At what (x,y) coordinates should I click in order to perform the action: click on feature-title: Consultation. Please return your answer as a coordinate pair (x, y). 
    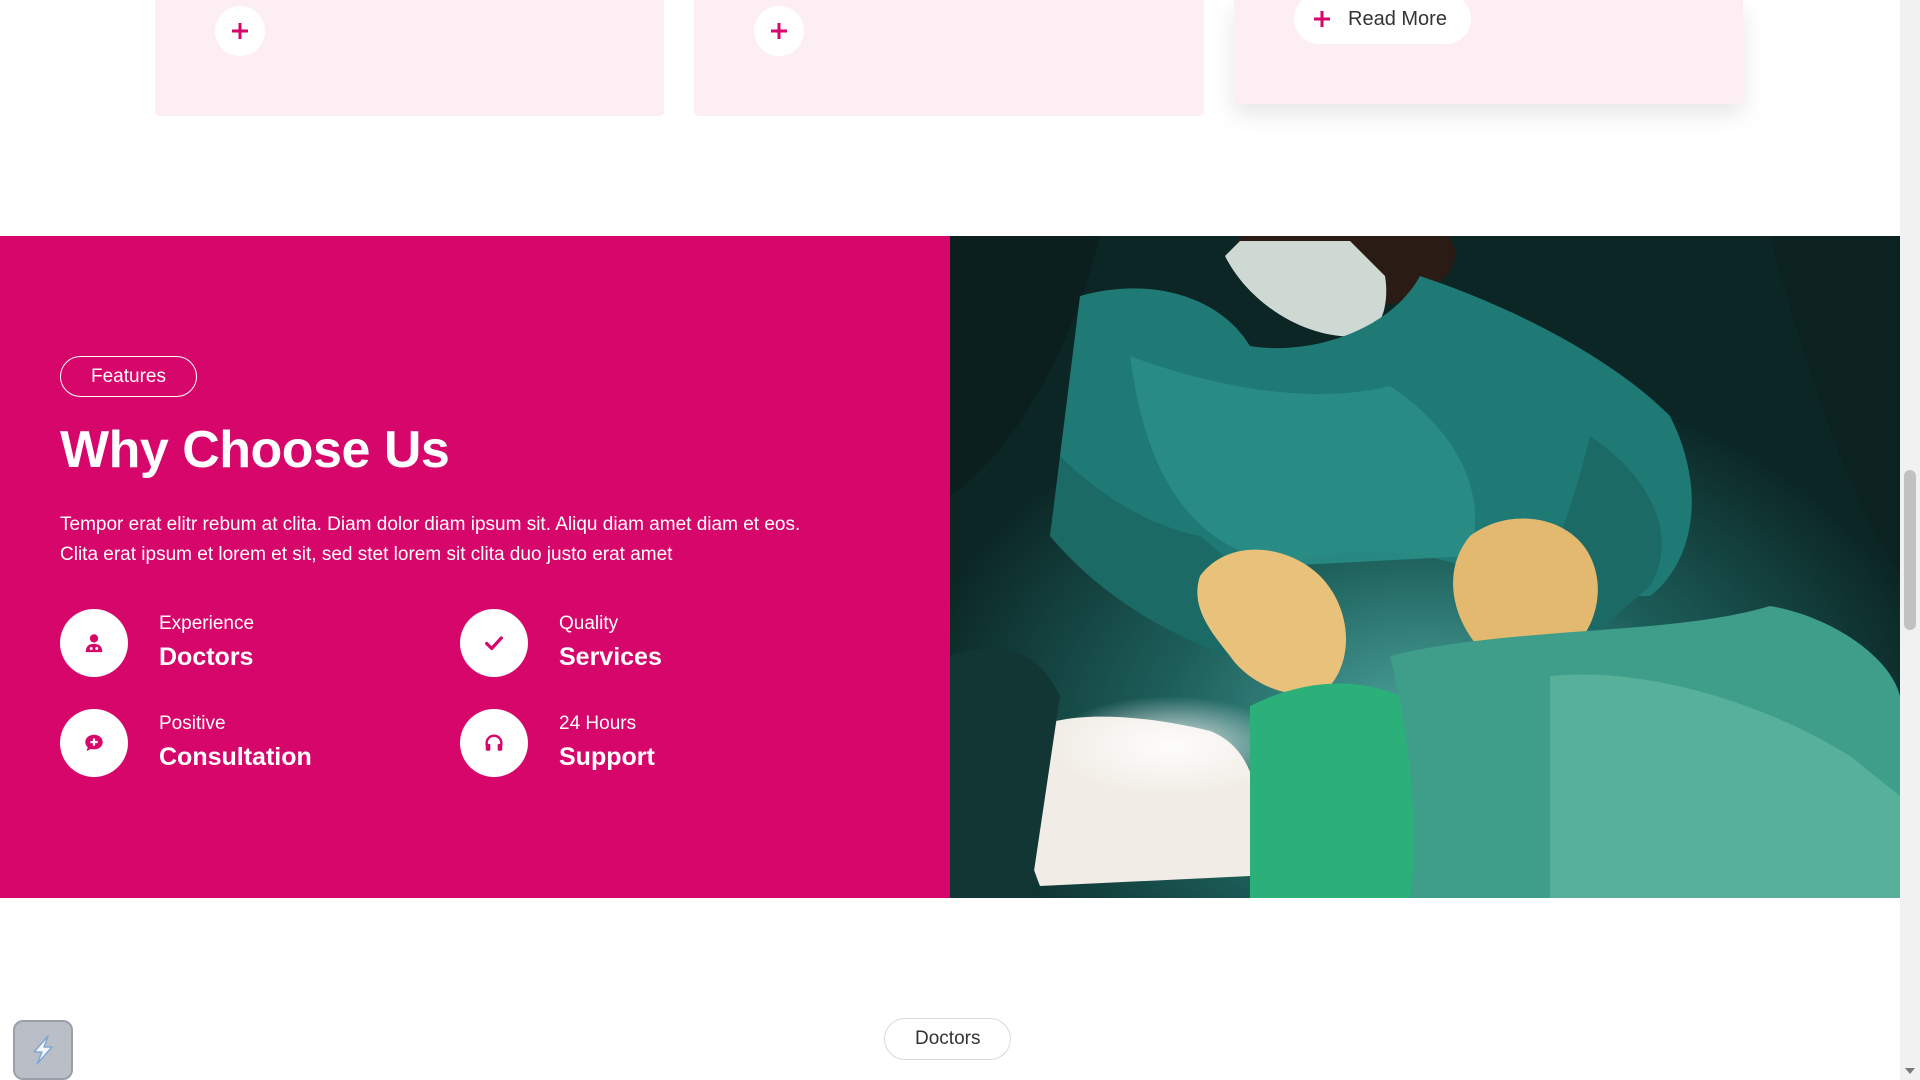
    Looking at the image, I should click on (235, 757).